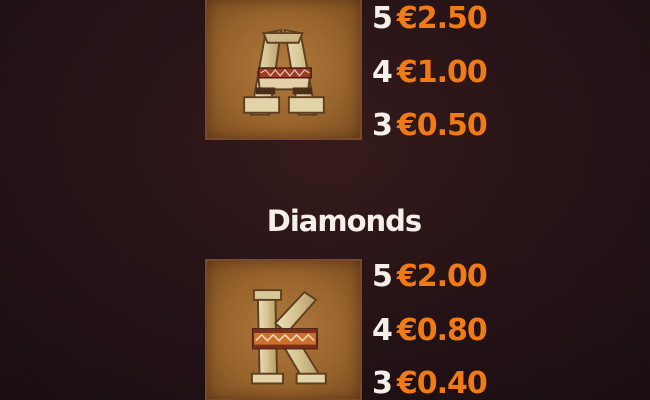 The image size is (650, 400). Describe the element at coordinates (442, 383) in the screenshot. I see `payout-value: €0.40` at that location.